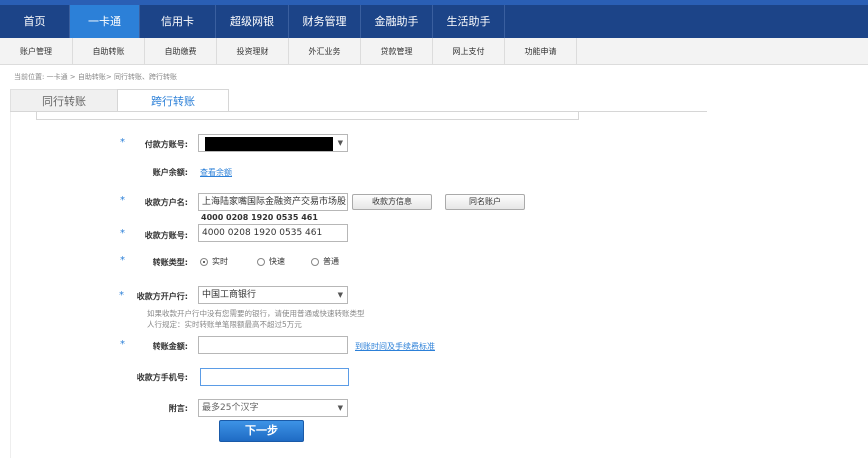 The width and height of the screenshot is (868, 460). Describe the element at coordinates (230, 408) in the screenshot. I see `remark-placeholder: 最多25个汉字` at that location.